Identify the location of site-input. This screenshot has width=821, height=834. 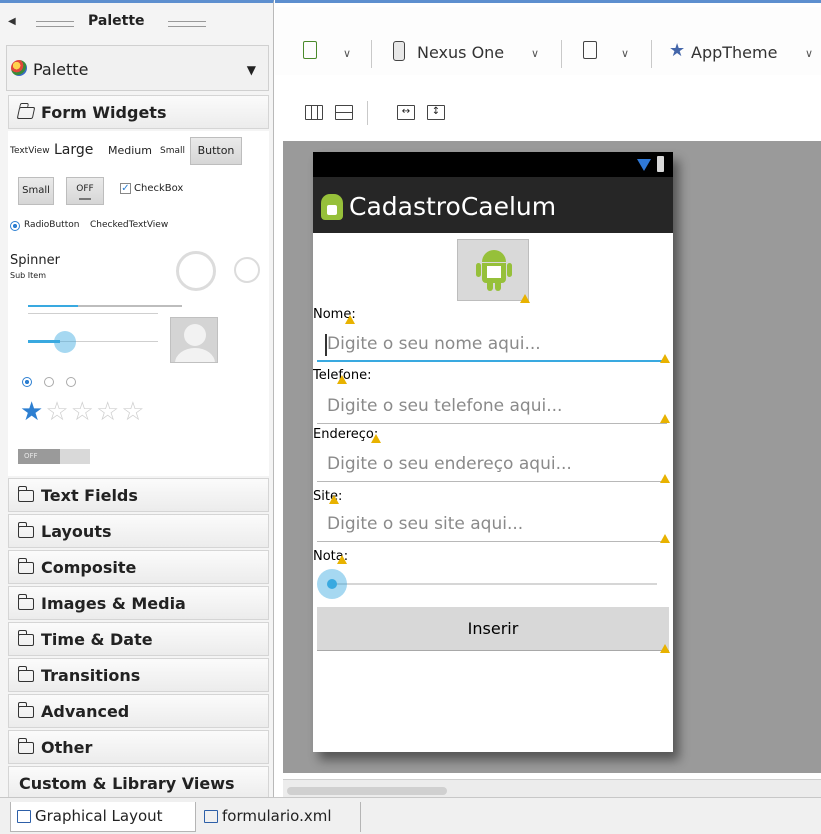
(492, 524).